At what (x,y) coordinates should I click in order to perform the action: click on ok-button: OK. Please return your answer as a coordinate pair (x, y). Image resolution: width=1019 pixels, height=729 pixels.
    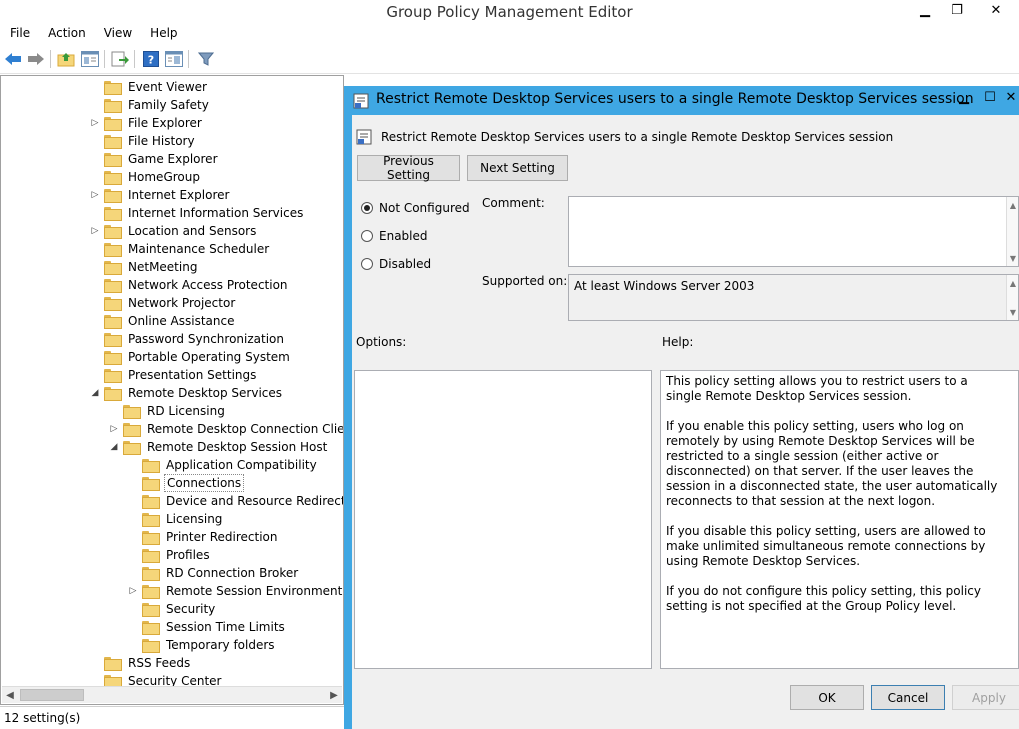
    Looking at the image, I should click on (827, 697).